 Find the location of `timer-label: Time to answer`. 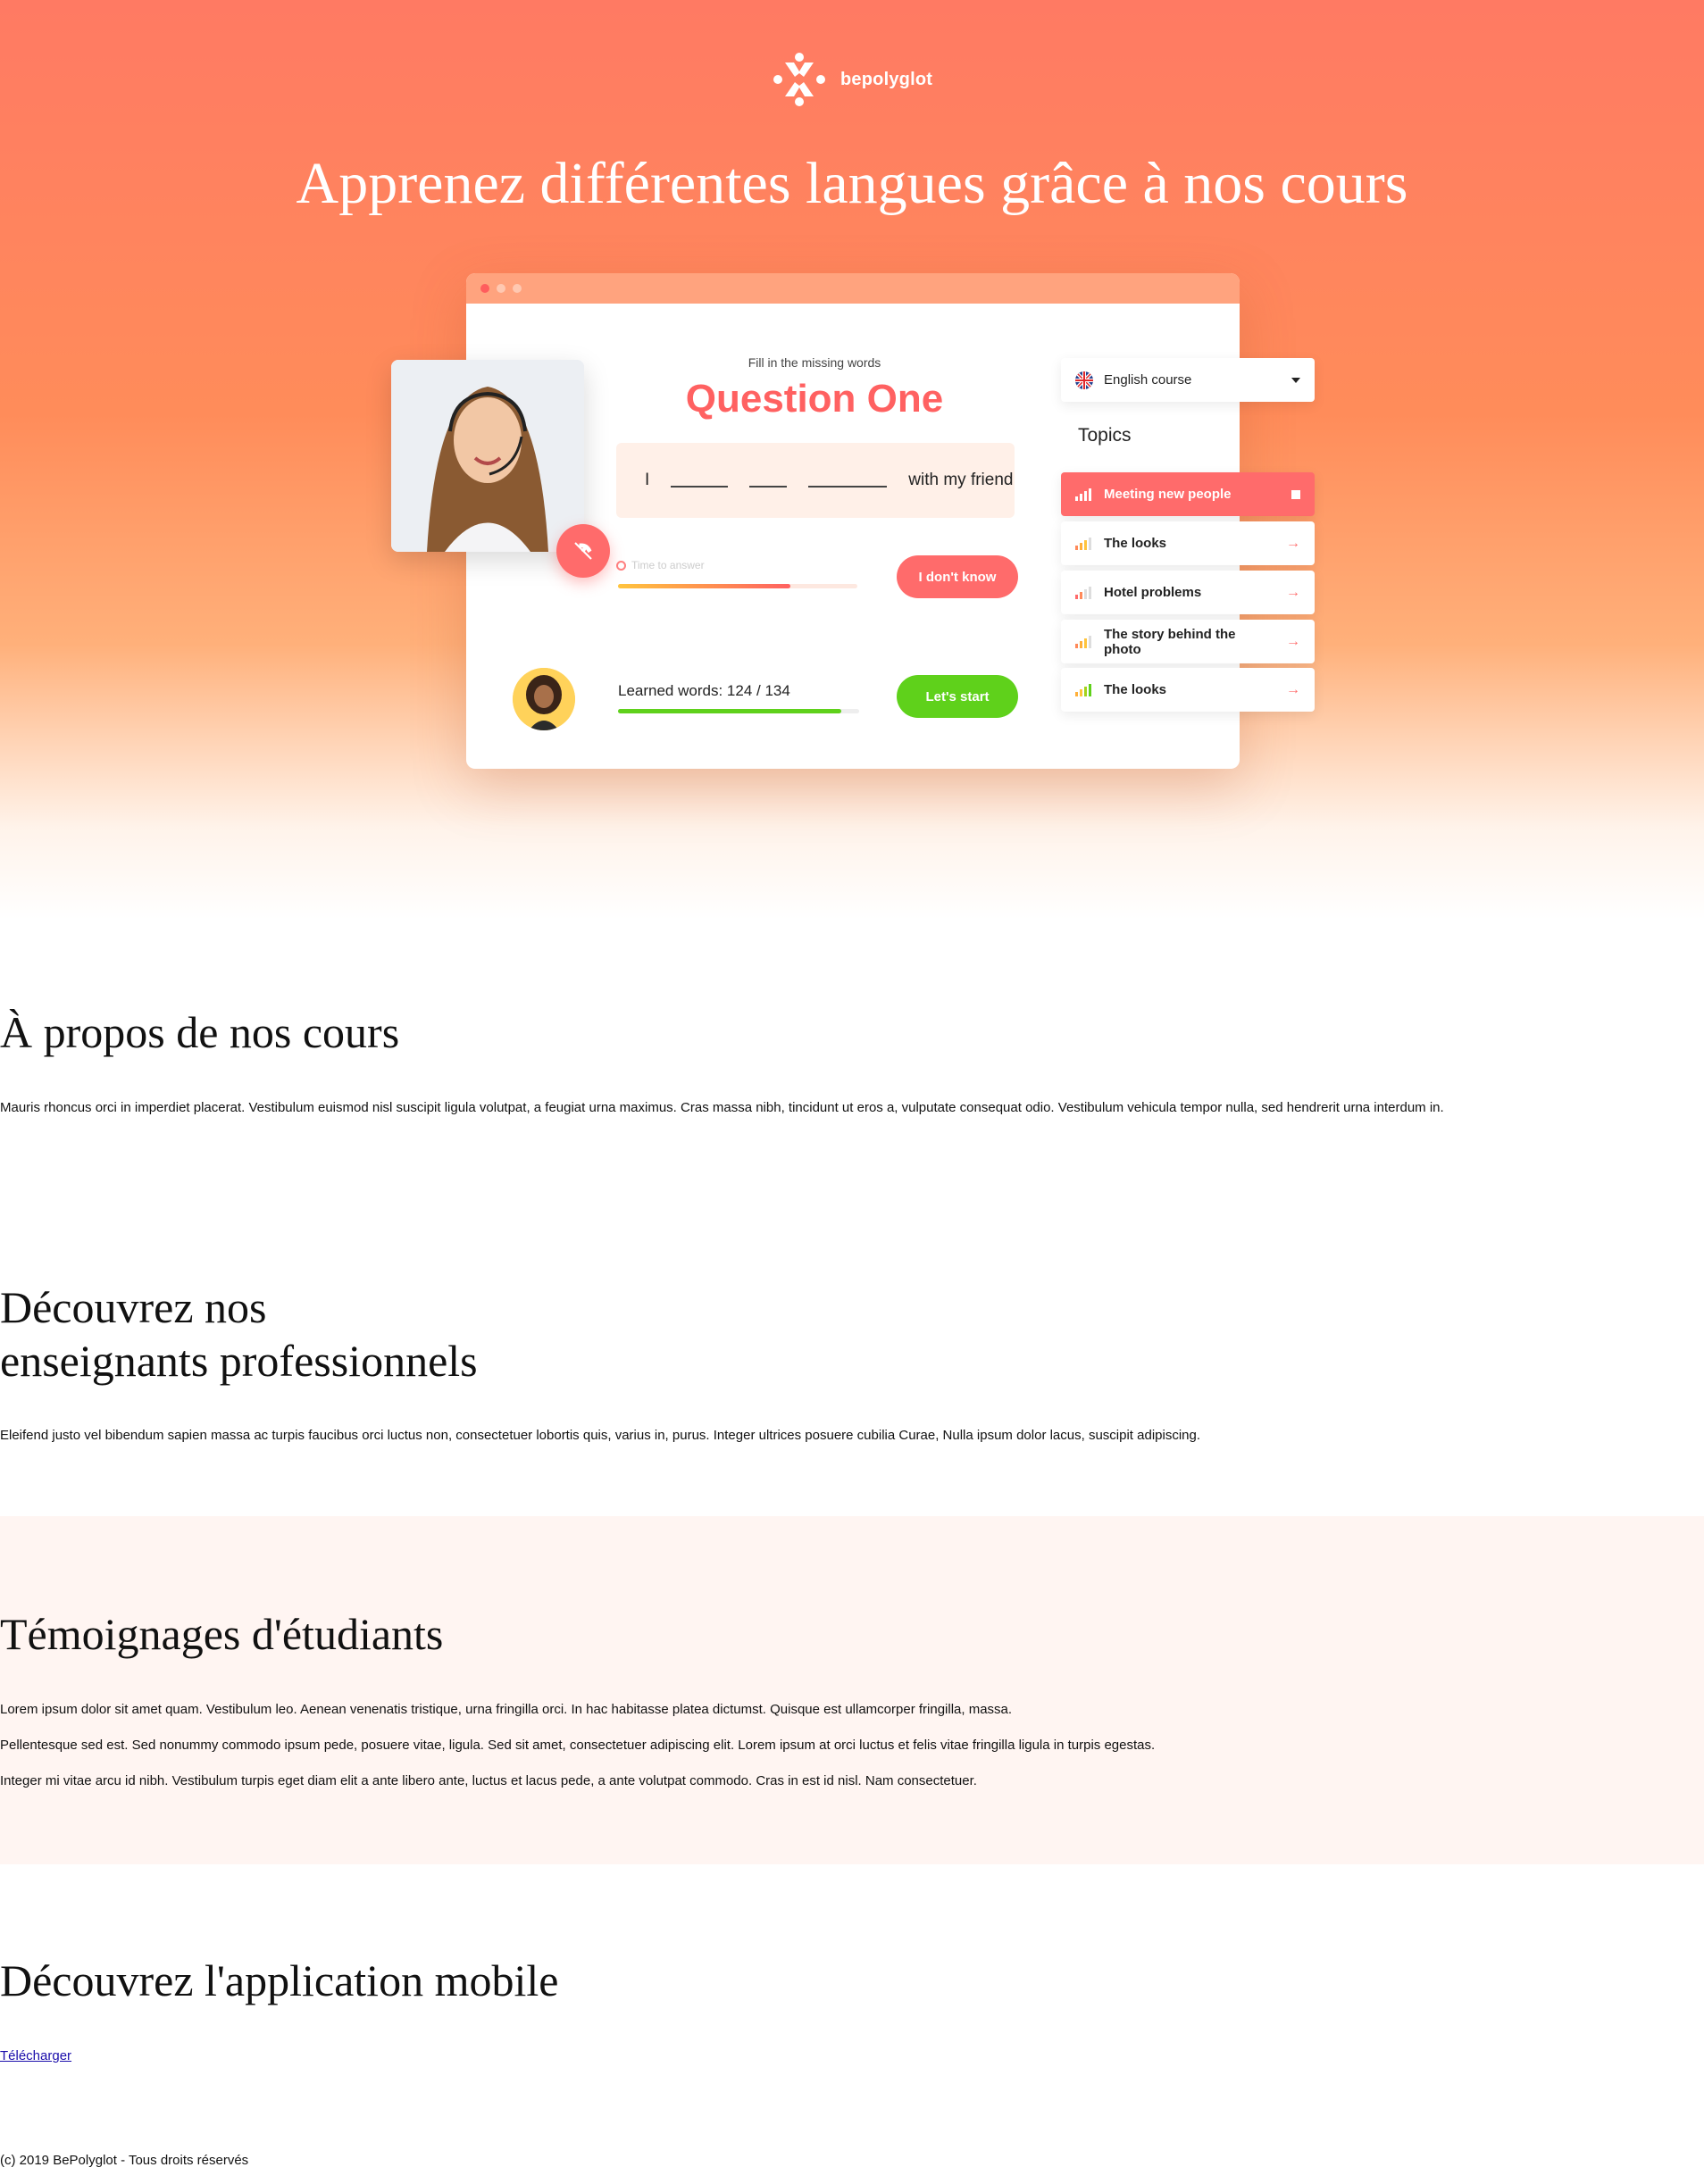

timer-label: Time to answer is located at coordinates (668, 565).